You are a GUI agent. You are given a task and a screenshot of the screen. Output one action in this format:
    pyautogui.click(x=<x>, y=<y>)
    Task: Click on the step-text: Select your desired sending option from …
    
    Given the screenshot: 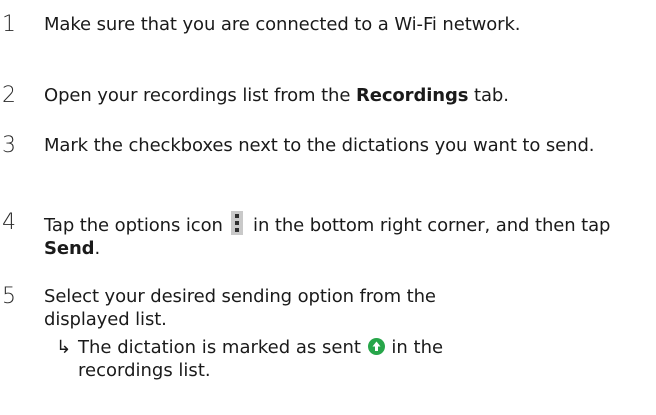 What is the action you would take?
    pyautogui.click(x=240, y=308)
    